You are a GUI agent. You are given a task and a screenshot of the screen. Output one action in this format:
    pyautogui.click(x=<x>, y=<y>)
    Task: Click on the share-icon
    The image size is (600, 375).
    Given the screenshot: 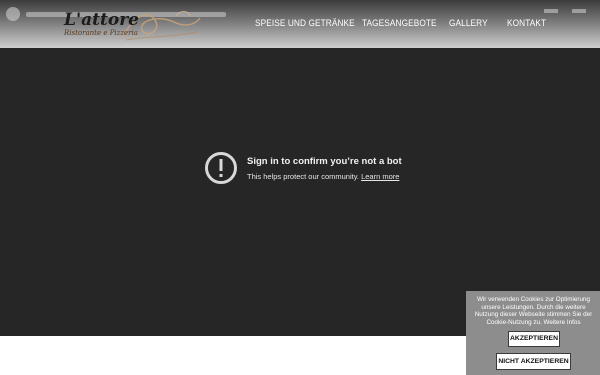 What is the action you would take?
    pyautogui.click(x=579, y=11)
    